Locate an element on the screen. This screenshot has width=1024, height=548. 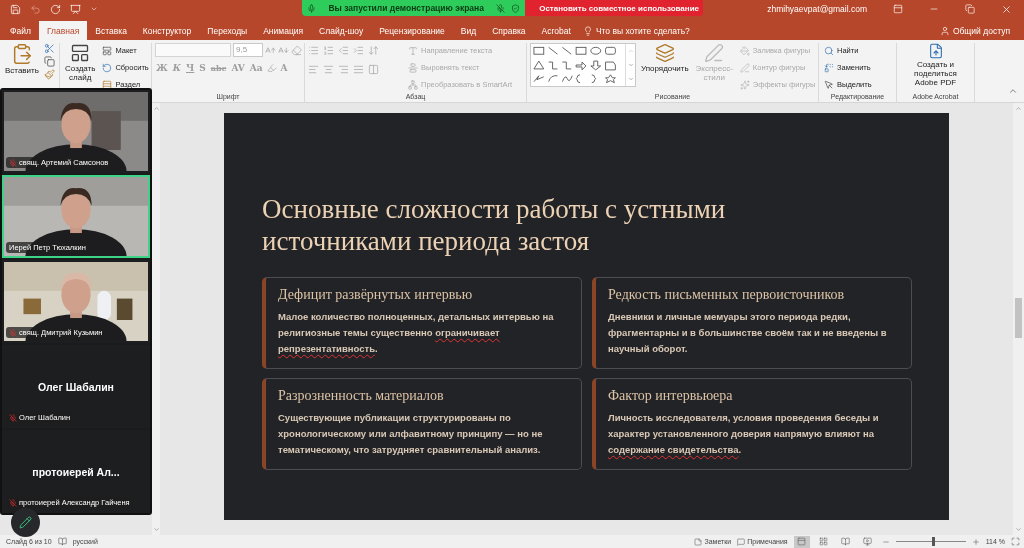
reset-icon is located at coordinates (107, 67).